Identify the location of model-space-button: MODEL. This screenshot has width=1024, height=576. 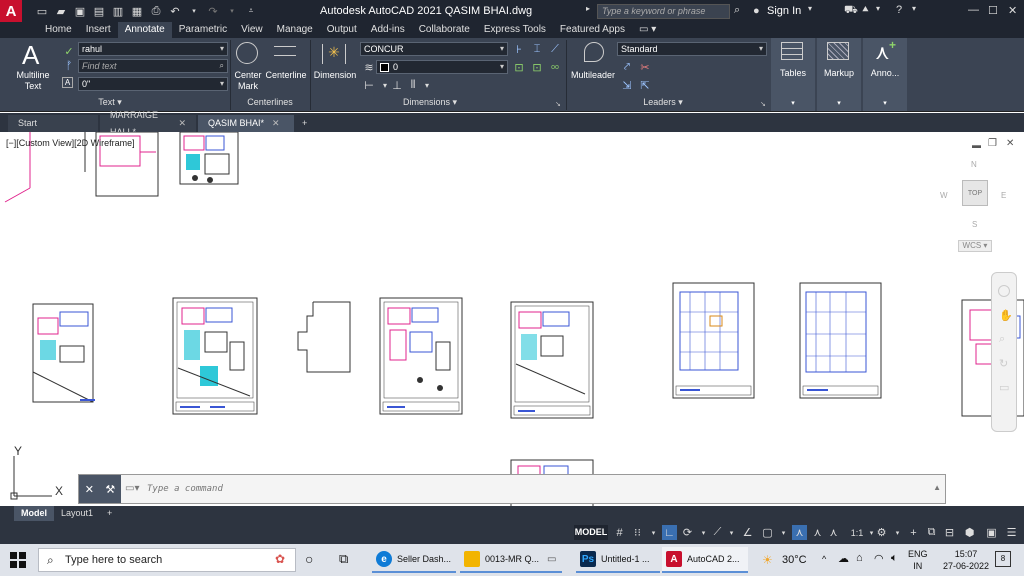
(591, 532).